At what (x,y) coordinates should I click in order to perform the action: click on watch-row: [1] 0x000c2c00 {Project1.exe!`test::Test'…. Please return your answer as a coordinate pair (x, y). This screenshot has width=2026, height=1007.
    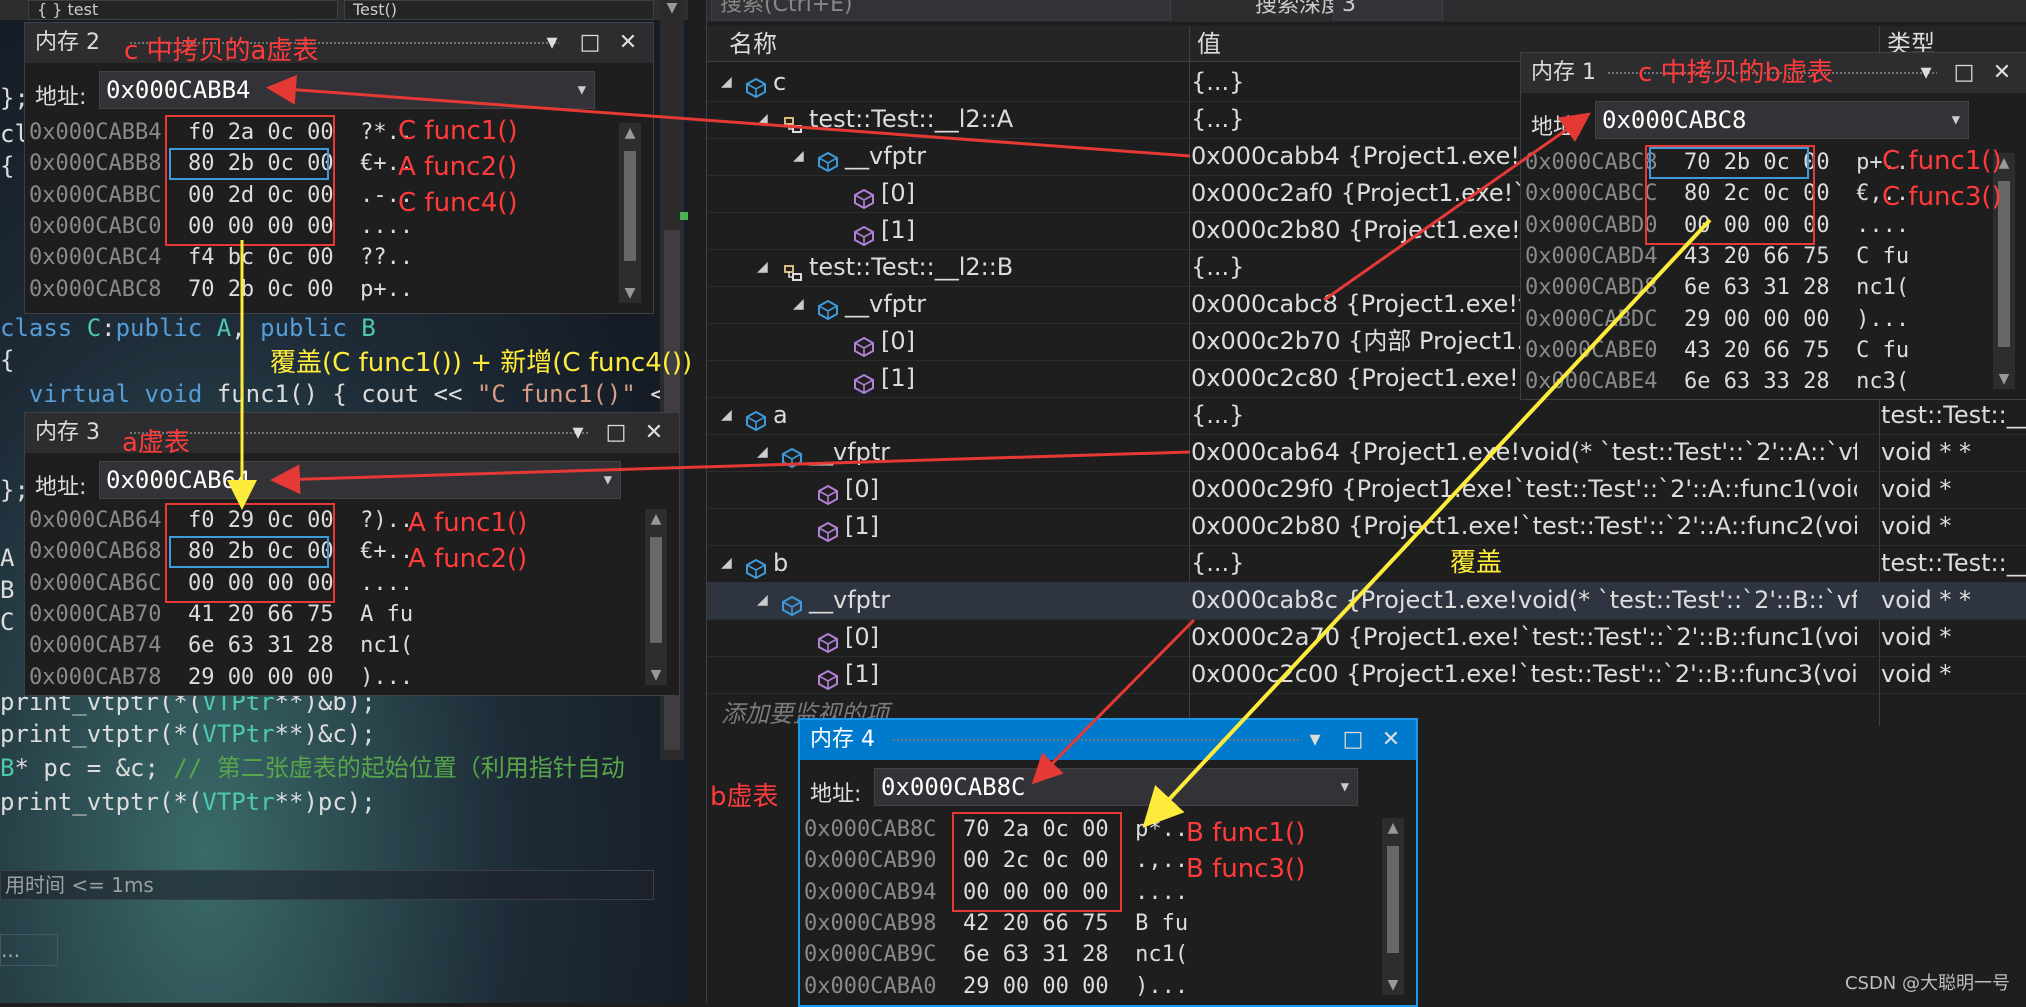
    Looking at the image, I should click on (1366, 675).